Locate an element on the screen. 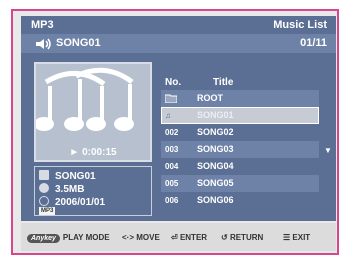 Image resolution: width=354 pixels, height=264 pixels. play-time: ► 0:00:15 is located at coordinates (93, 152).